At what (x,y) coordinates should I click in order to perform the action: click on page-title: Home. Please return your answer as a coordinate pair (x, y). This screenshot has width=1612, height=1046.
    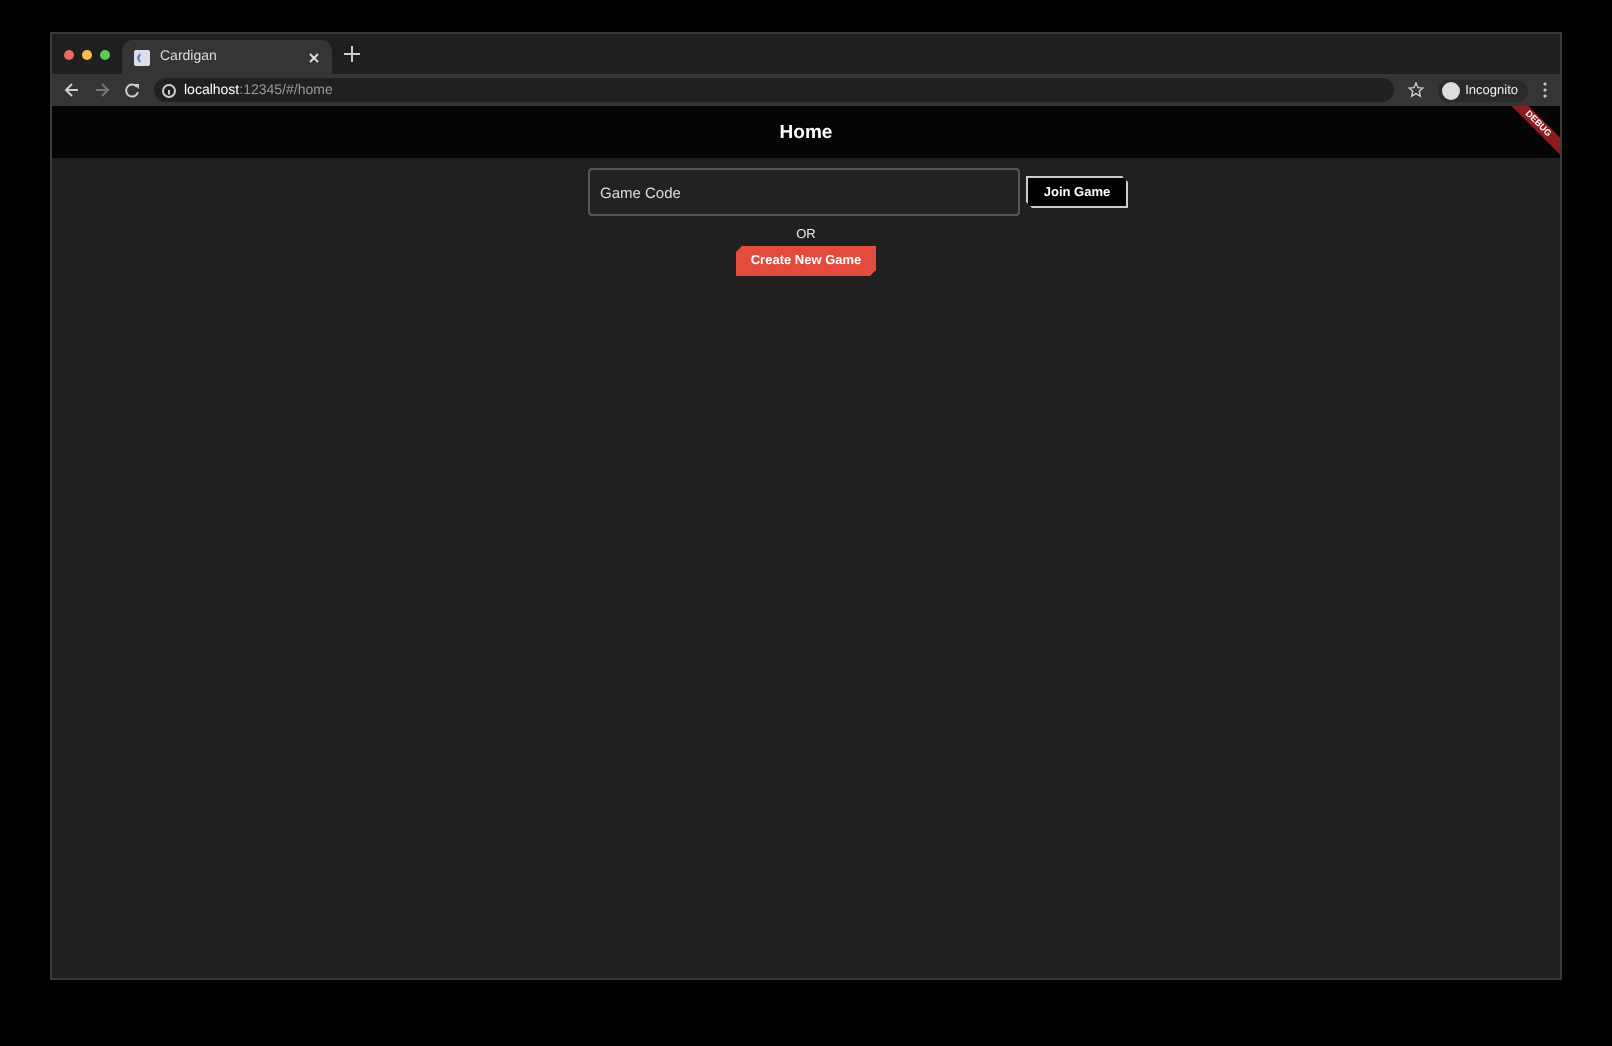
    Looking at the image, I should click on (806, 132).